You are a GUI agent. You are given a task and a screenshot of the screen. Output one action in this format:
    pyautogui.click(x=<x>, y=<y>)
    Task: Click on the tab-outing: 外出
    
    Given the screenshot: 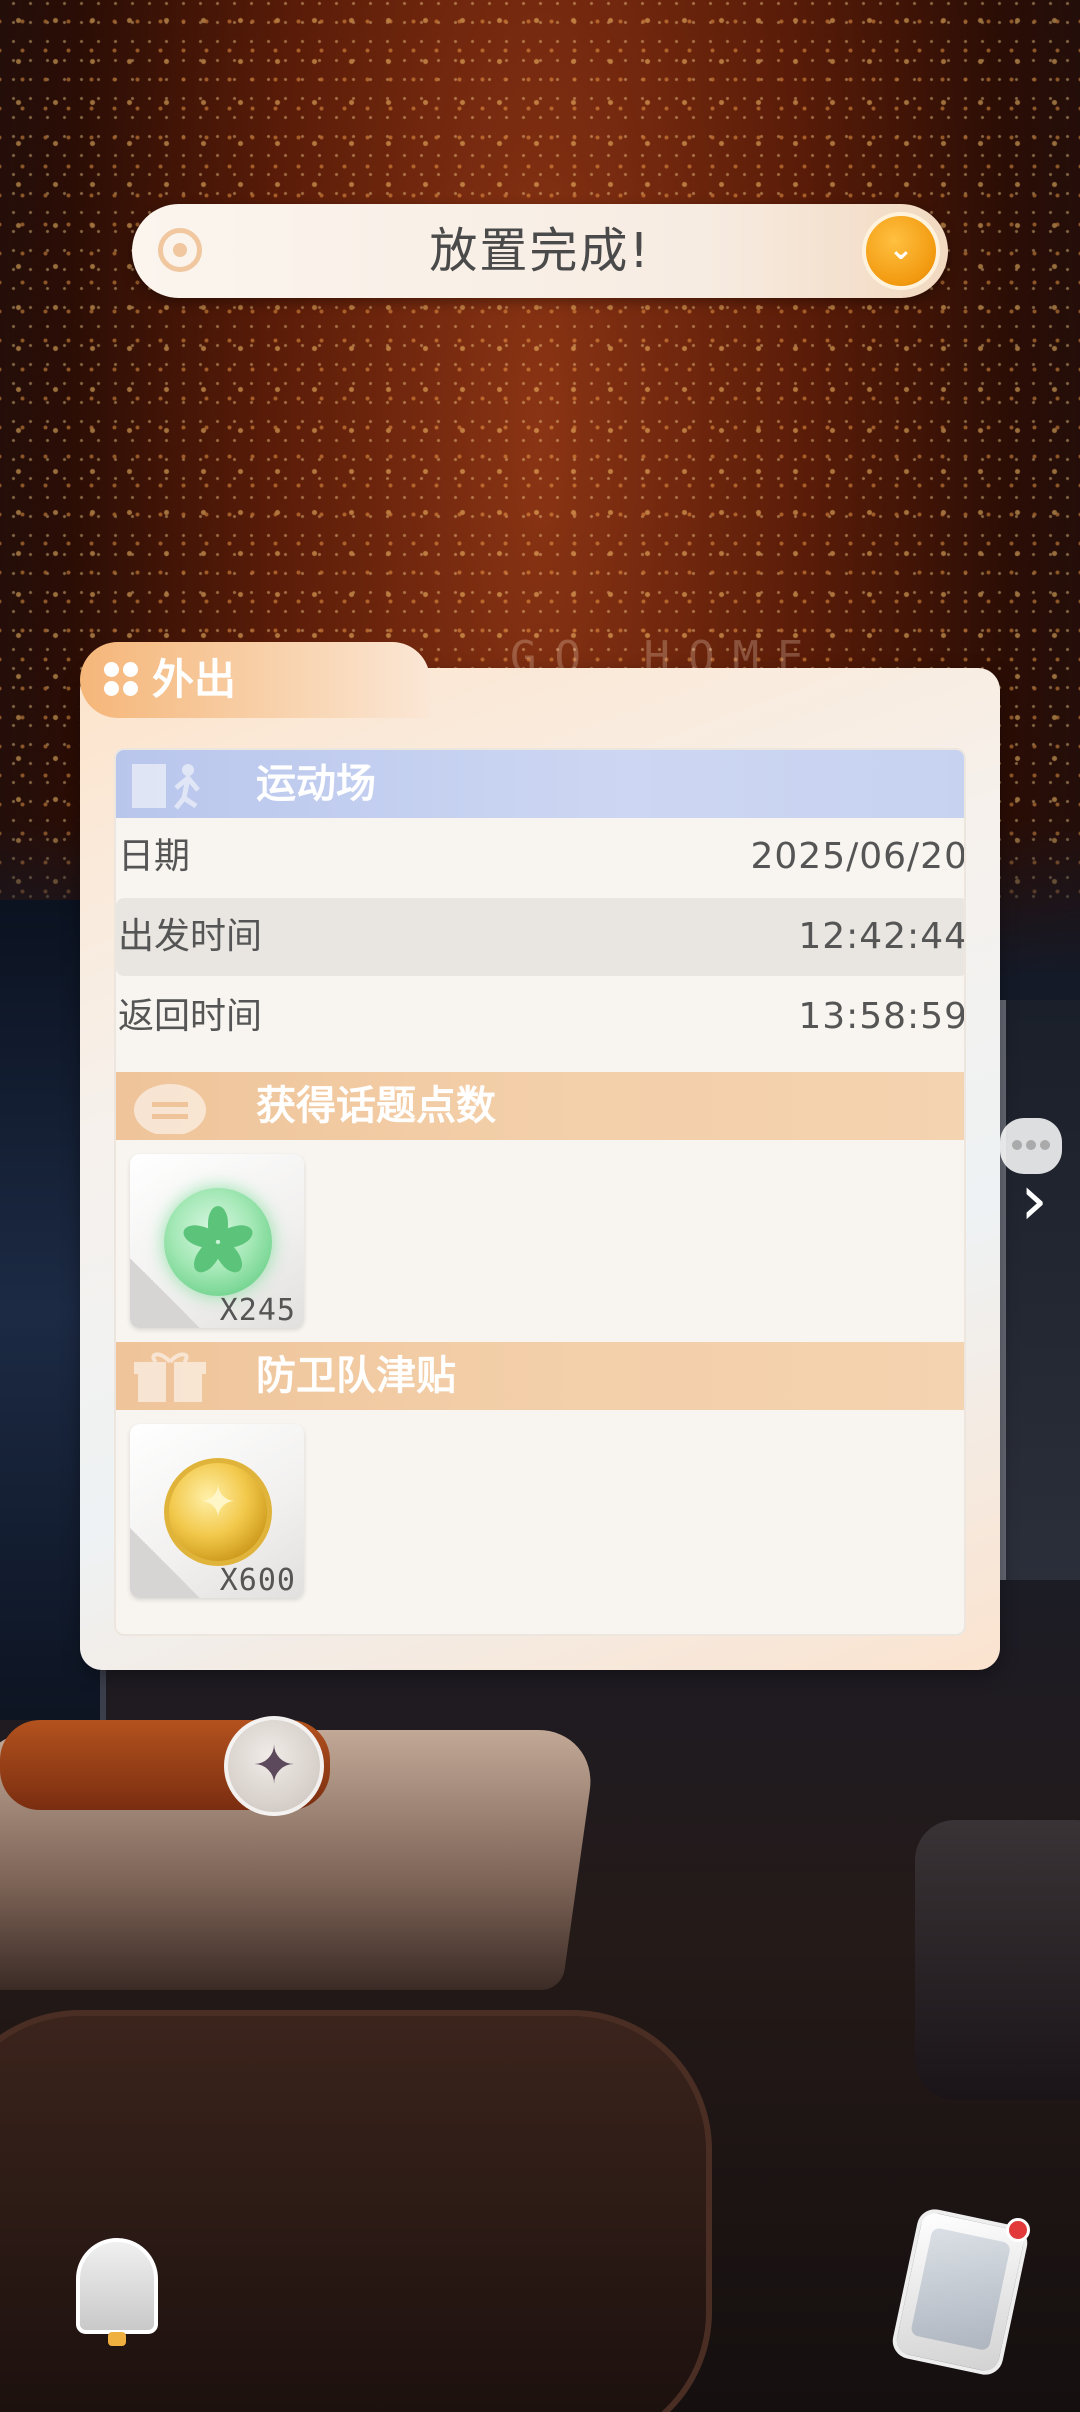 What is the action you would take?
    pyautogui.click(x=255, y=680)
    